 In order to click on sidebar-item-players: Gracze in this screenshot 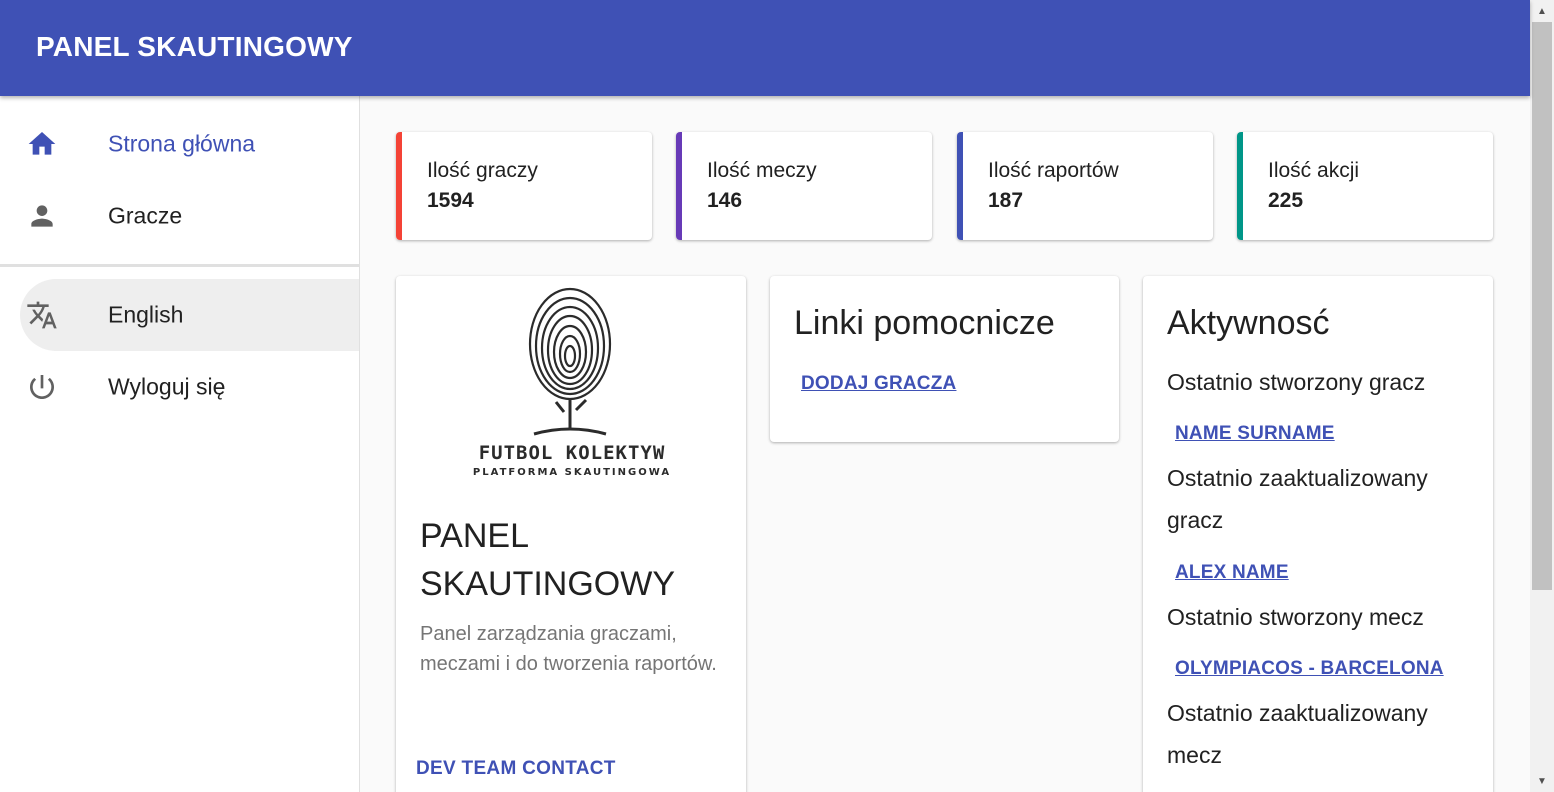, I will do `click(179, 216)`.